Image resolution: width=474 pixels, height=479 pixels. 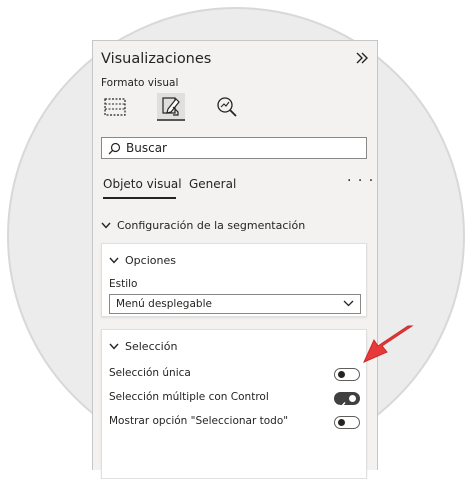 I want to click on search-box, so click(x=234, y=148).